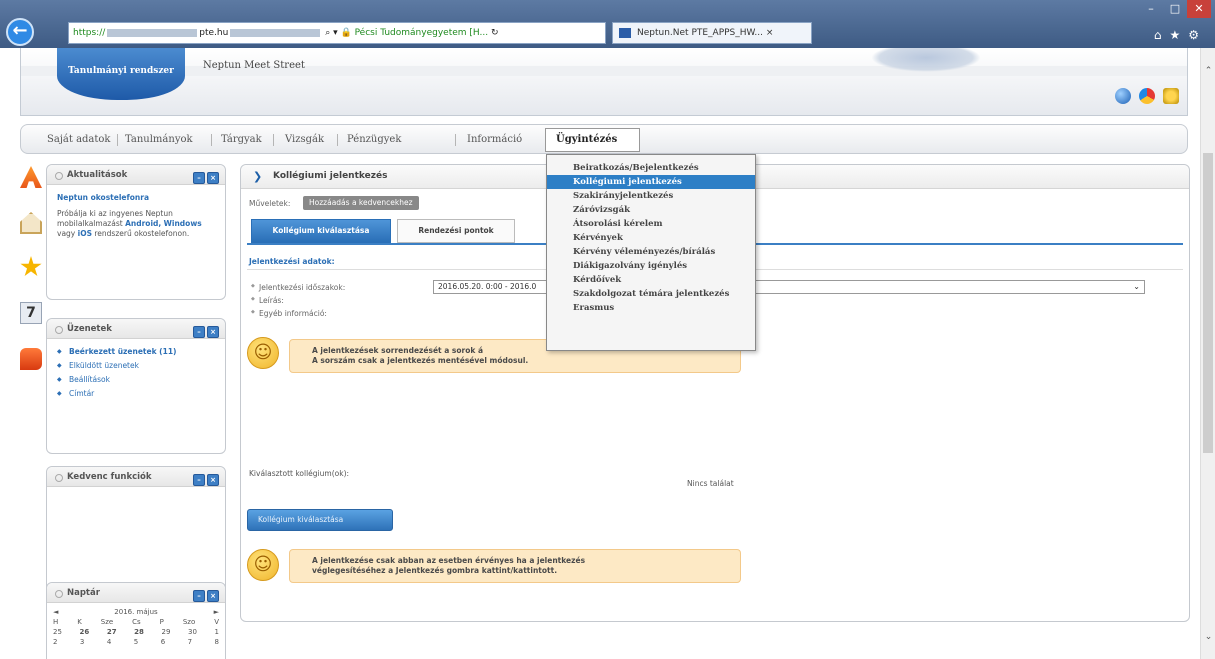 This screenshot has height=659, width=1215. What do you see at coordinates (710, 483) in the screenshot?
I see `no-result-text: Nincs találat` at bounding box center [710, 483].